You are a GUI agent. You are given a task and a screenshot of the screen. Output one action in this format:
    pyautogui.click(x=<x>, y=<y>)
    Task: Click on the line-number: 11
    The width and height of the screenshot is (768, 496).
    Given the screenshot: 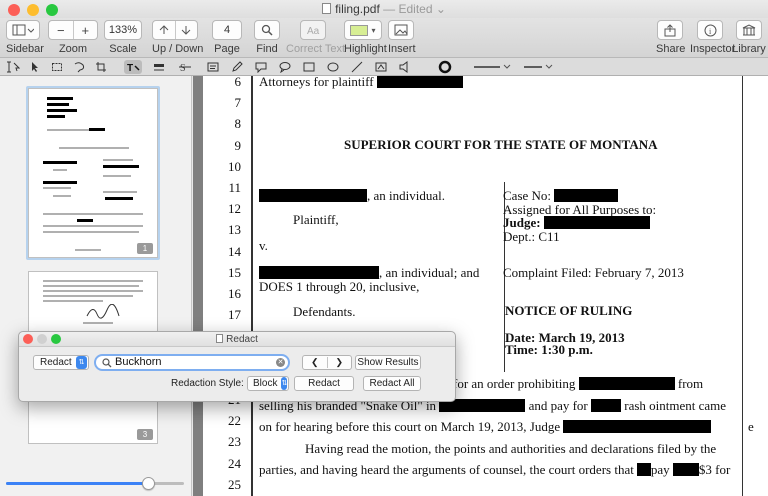 What is the action you would take?
    pyautogui.click(x=234, y=187)
    